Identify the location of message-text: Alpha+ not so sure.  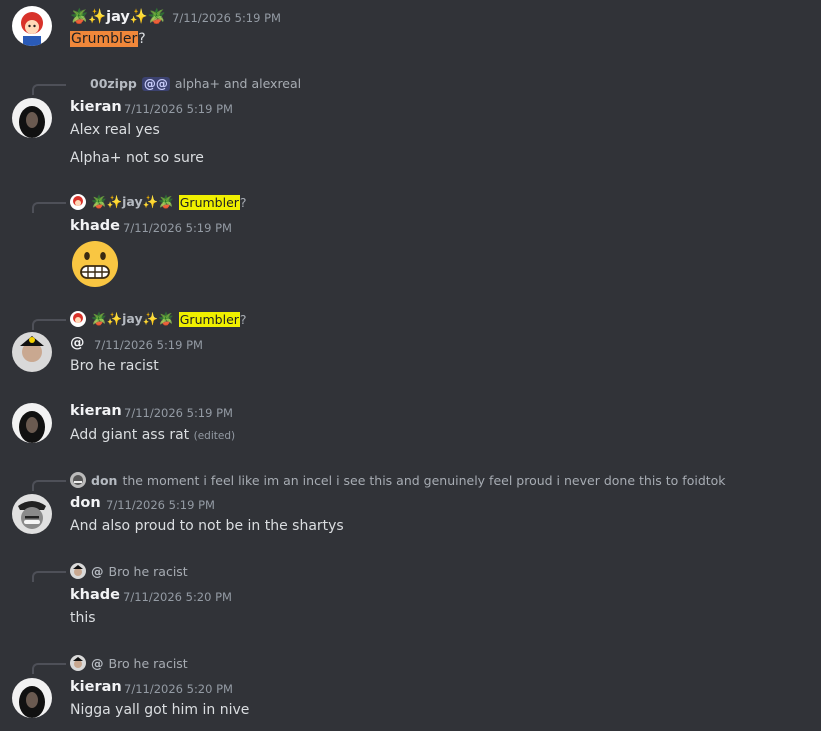
(137, 158).